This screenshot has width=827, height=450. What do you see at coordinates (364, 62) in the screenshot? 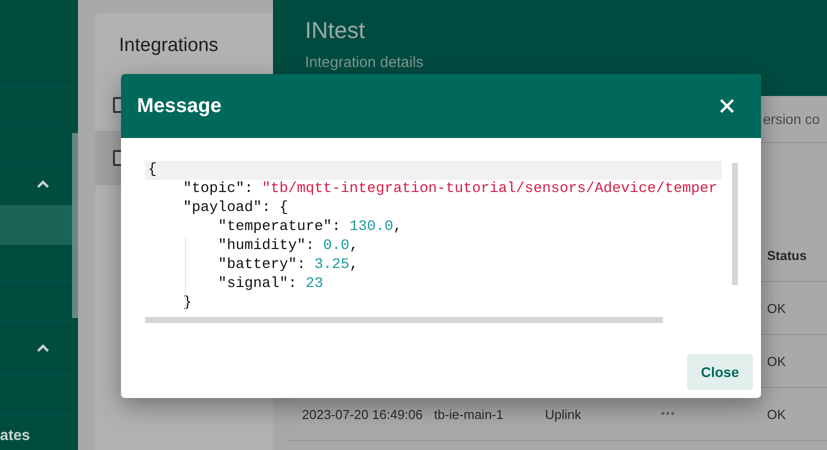
I see `details-subtitle: Integration details` at bounding box center [364, 62].